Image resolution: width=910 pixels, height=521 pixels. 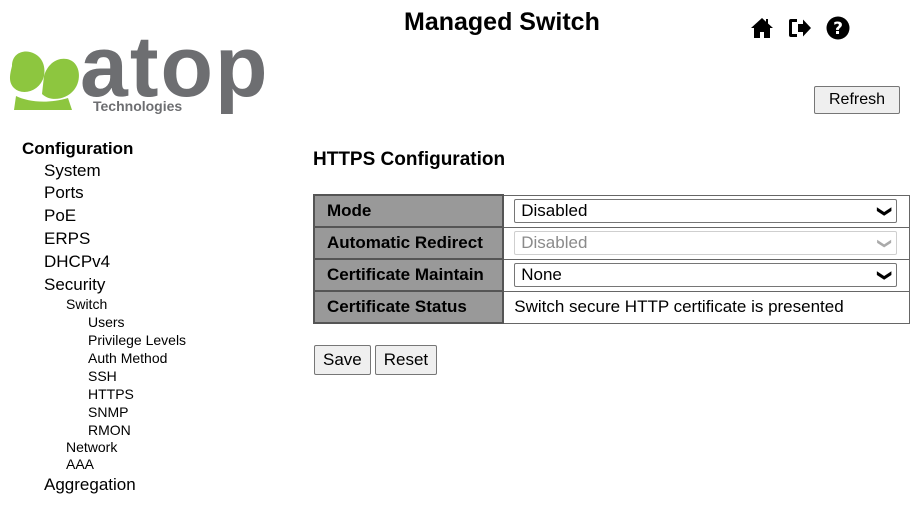 What do you see at coordinates (152, 261) in the screenshot?
I see `sidebar-item-dhcpv4: DHCPv4` at bounding box center [152, 261].